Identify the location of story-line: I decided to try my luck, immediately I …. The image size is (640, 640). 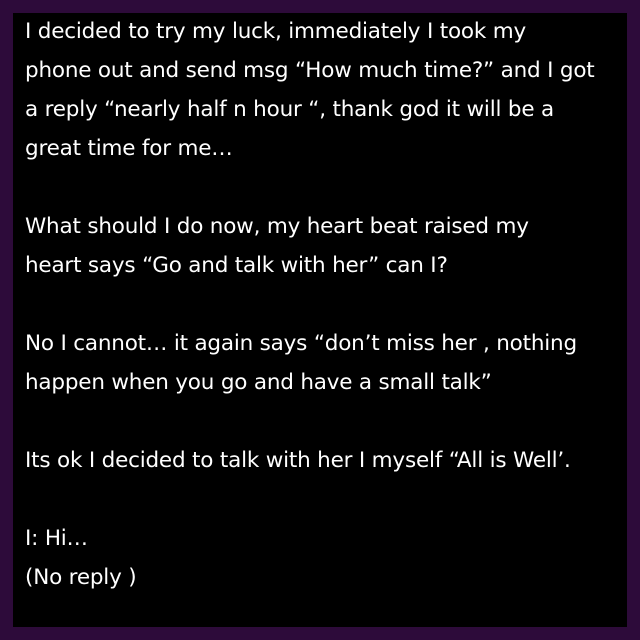
(276, 31).